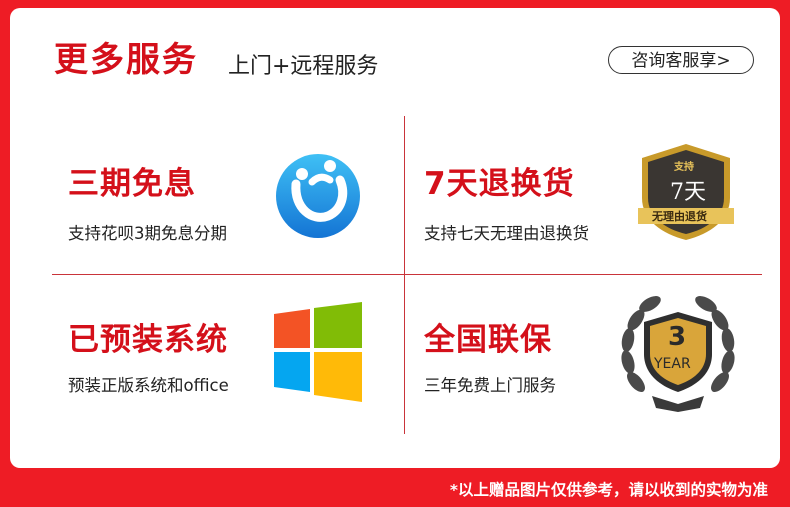  What do you see at coordinates (506, 233) in the screenshot?
I see `service-desc-return: 支持七天无理由退换货` at bounding box center [506, 233].